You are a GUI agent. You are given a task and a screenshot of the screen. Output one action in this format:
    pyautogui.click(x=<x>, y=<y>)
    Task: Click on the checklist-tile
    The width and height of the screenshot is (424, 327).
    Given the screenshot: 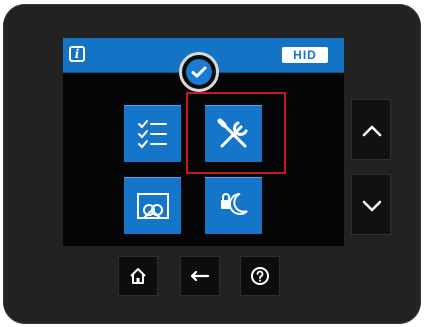 What is the action you would take?
    pyautogui.click(x=152, y=133)
    